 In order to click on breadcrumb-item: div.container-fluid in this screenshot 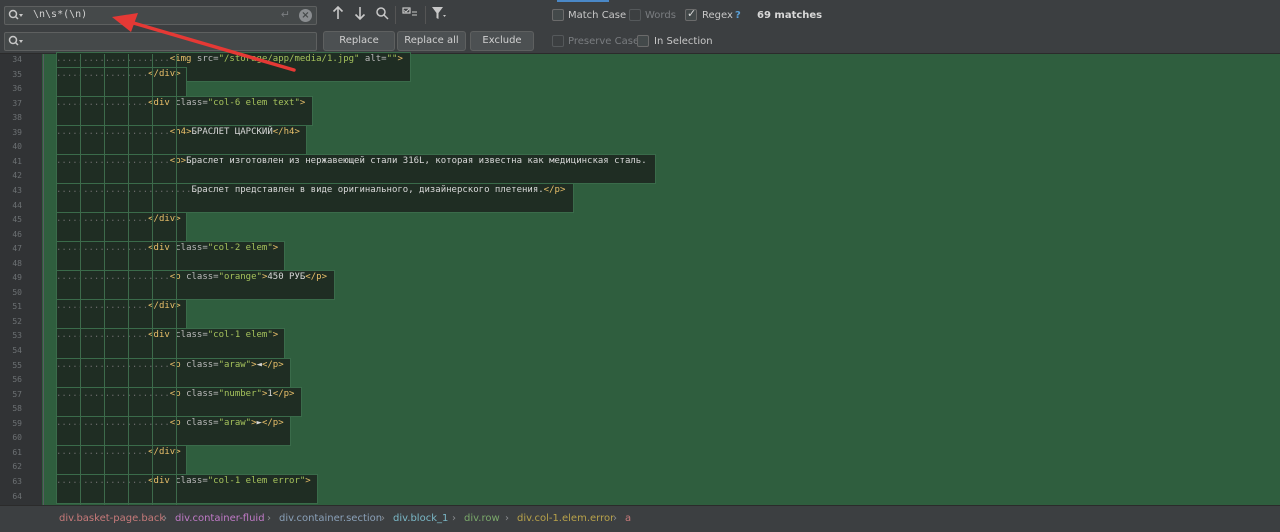, I will do `click(220, 518)`.